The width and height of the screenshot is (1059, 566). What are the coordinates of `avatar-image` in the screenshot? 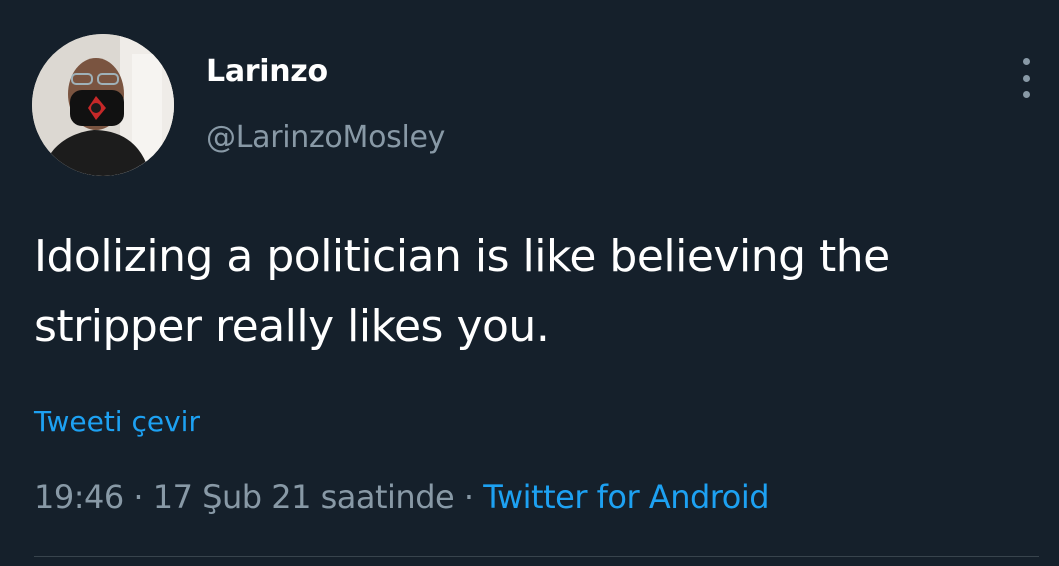 It's located at (103, 105).